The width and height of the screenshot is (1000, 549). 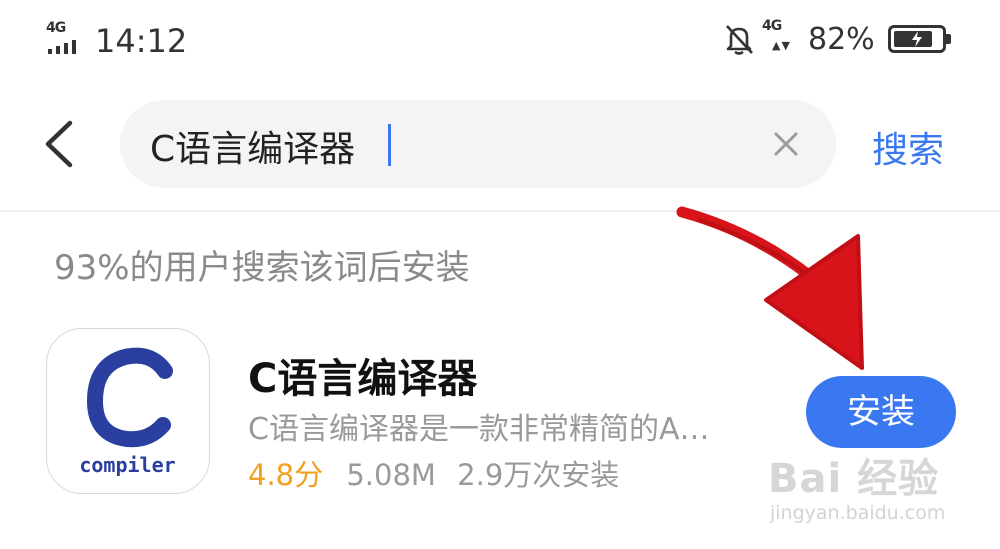 What do you see at coordinates (858, 513) in the screenshot?
I see `watermark-url: jingyan.baidu.com` at bounding box center [858, 513].